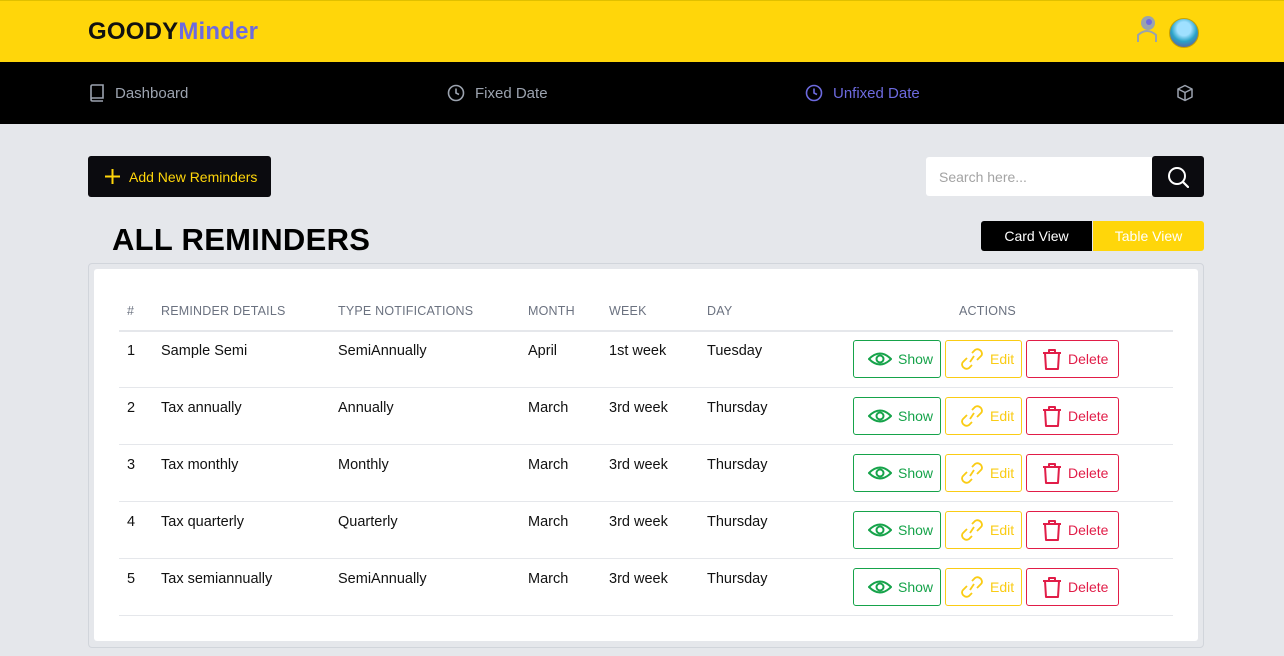 The width and height of the screenshot is (1284, 656). Describe the element at coordinates (204, 351) in the screenshot. I see `row-details: Sample Semi` at that location.